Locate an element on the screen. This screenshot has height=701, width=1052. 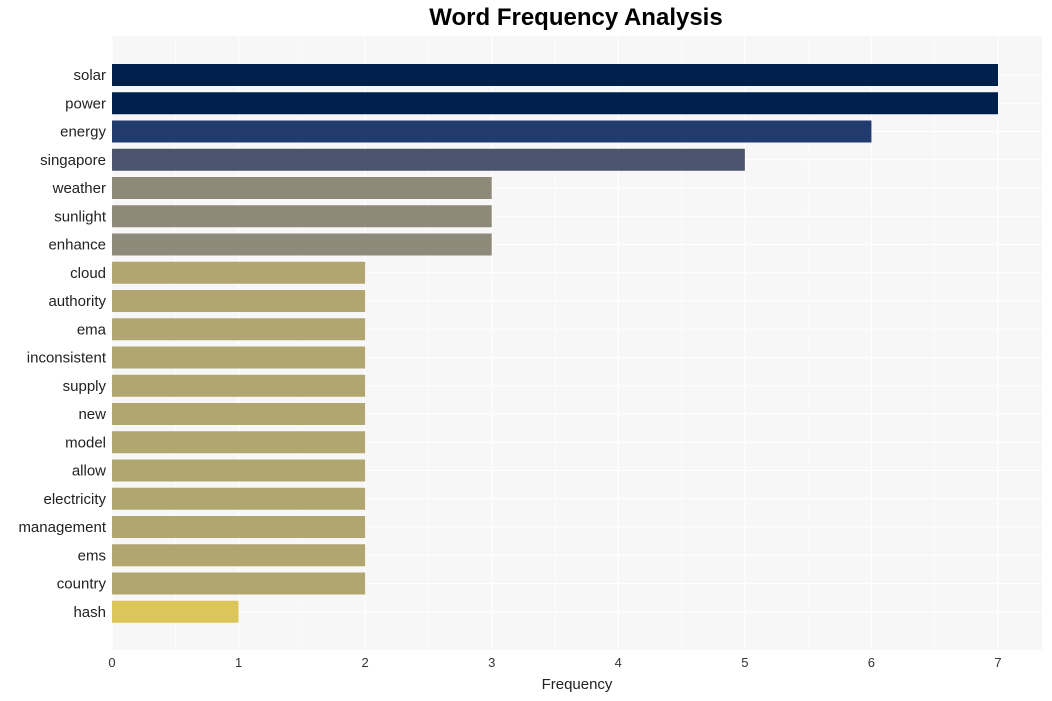
category-label: weather is located at coordinates (79, 188).